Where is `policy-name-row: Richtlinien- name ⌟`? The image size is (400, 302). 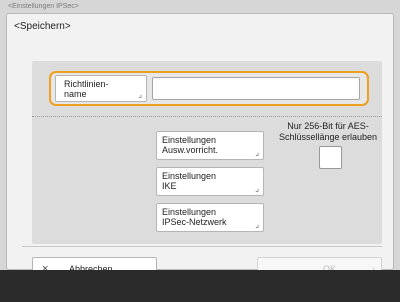
policy-name-row: Richtlinien- name ⌟ is located at coordinates (209, 88).